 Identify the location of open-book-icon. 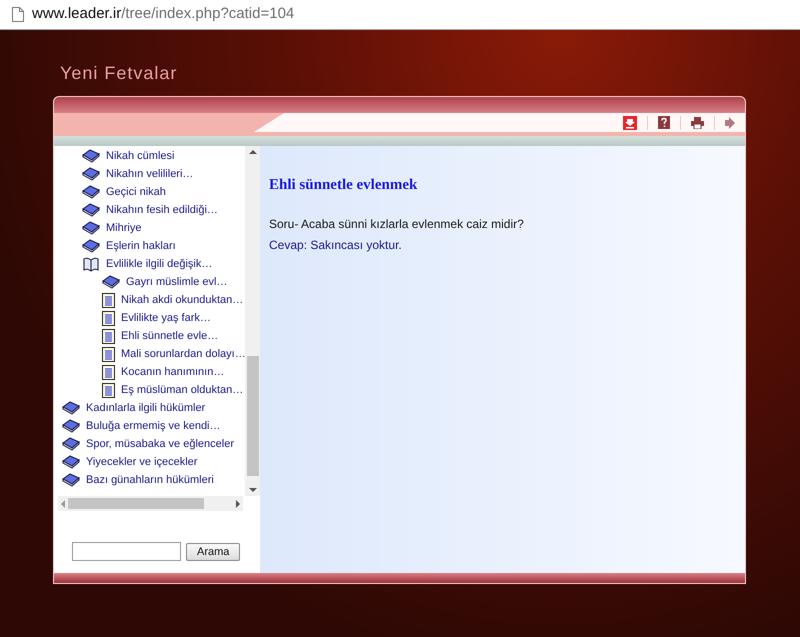
(91, 264).